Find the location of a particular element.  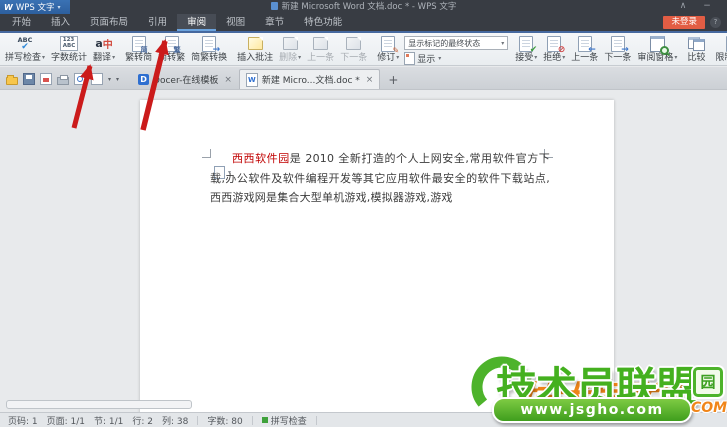

open-file-icon is located at coordinates (12, 79).